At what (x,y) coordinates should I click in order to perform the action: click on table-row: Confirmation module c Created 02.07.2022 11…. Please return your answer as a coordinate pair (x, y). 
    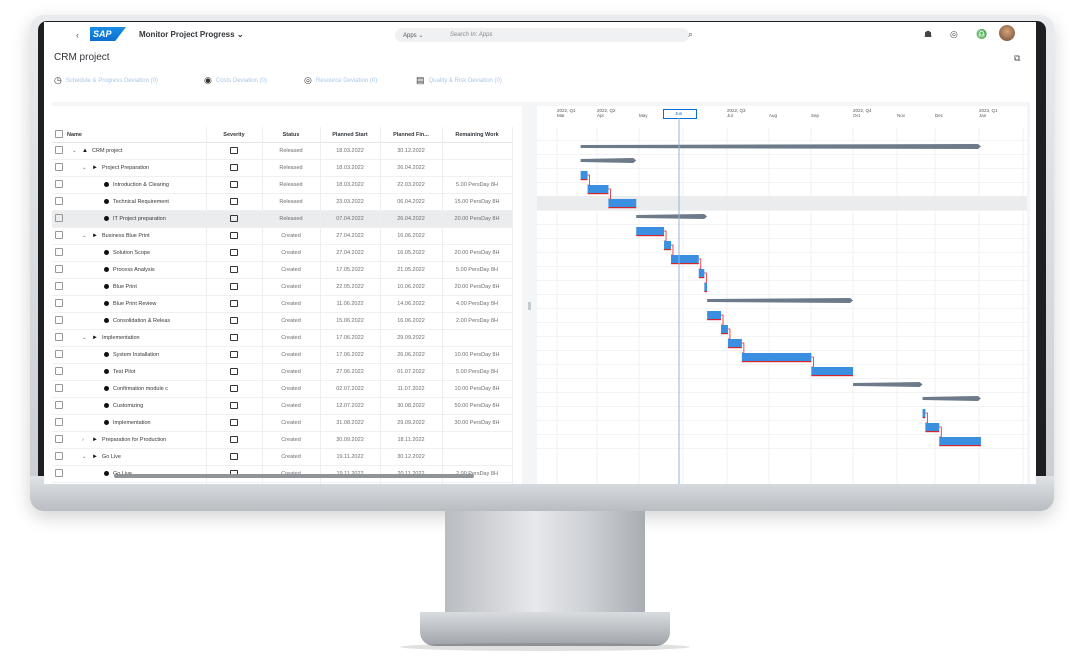
    Looking at the image, I should click on (282, 389).